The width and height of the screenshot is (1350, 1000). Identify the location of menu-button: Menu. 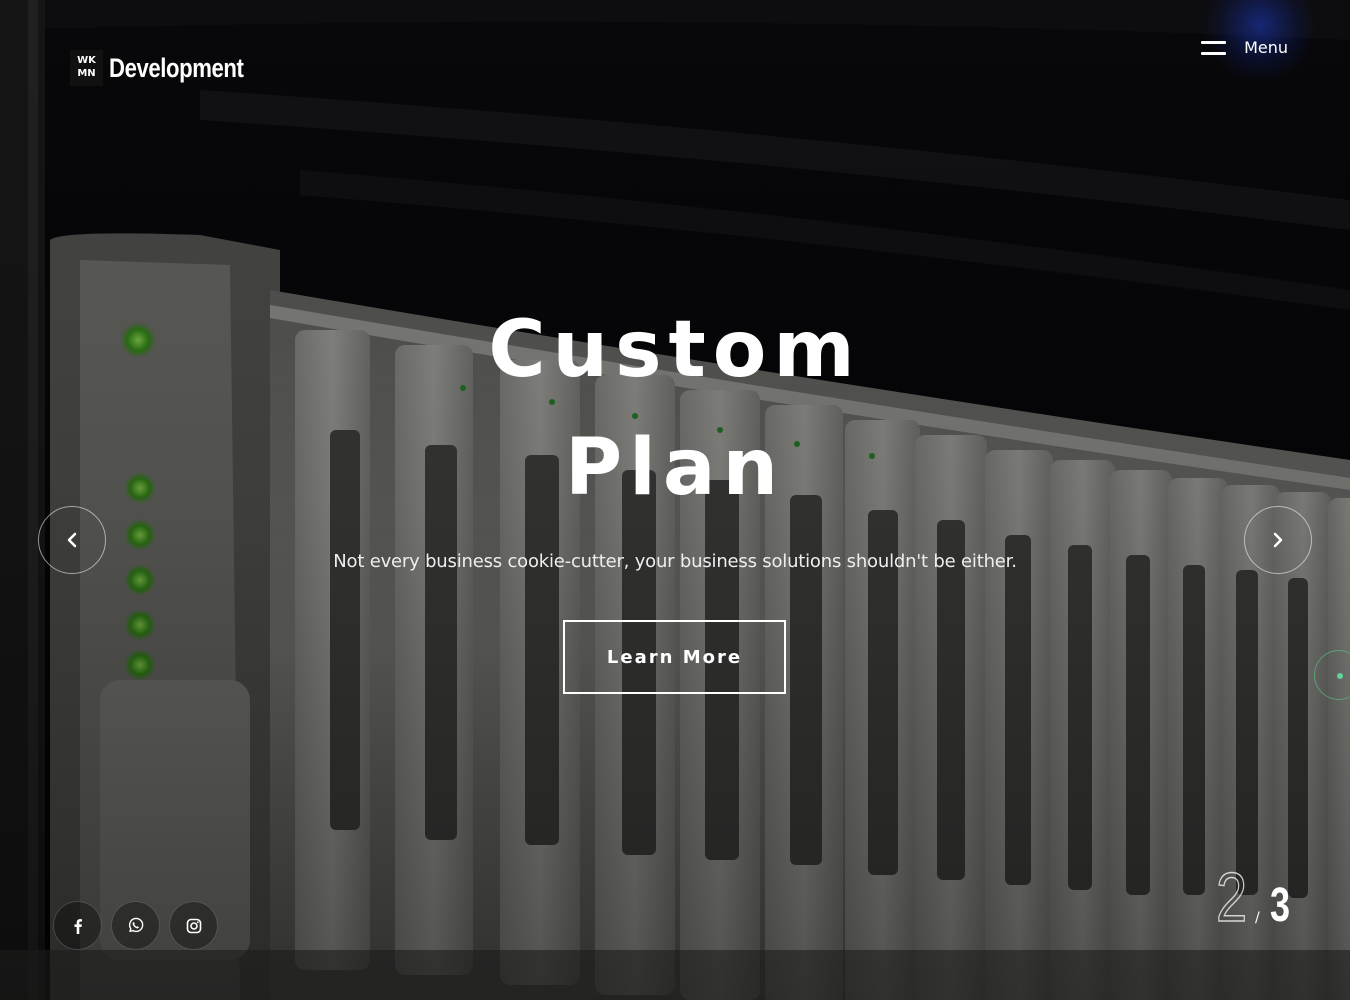
(1244, 47).